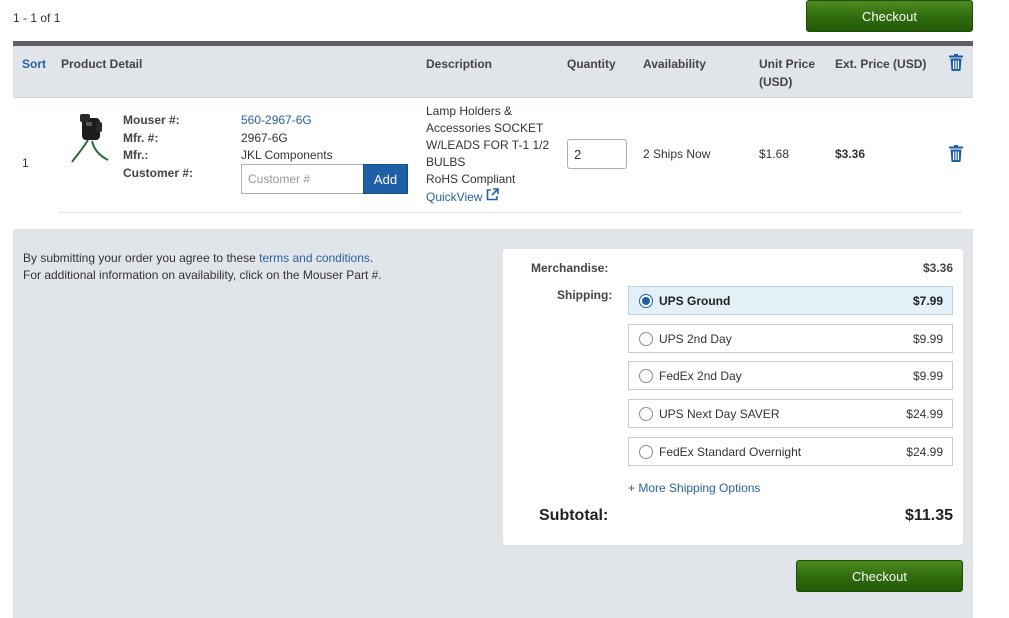  What do you see at coordinates (141, 137) in the screenshot?
I see `mfr-number-label: Mfr. #:` at bounding box center [141, 137].